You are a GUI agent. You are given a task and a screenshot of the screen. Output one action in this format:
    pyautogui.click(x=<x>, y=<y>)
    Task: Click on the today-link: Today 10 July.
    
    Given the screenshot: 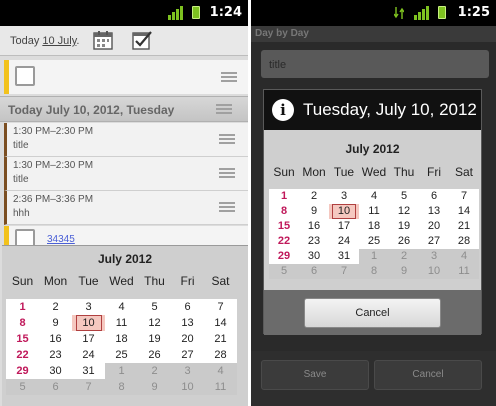 What is the action you would take?
    pyautogui.click(x=44, y=41)
    